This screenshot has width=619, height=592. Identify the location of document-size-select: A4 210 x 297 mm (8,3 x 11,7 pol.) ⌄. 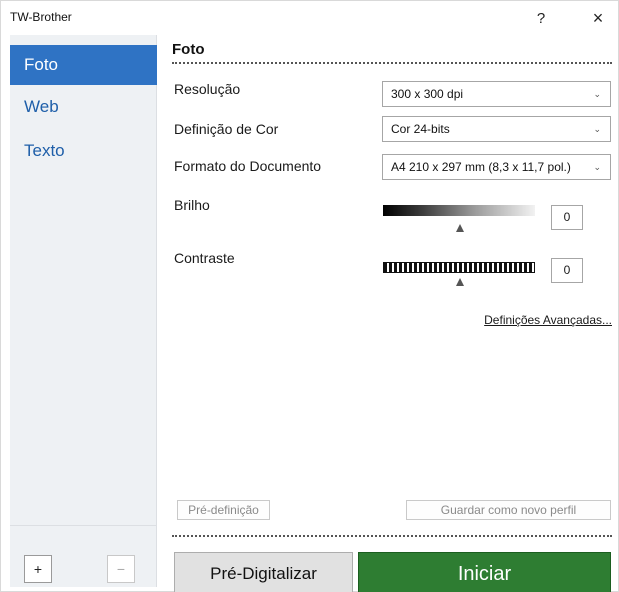
(496, 167).